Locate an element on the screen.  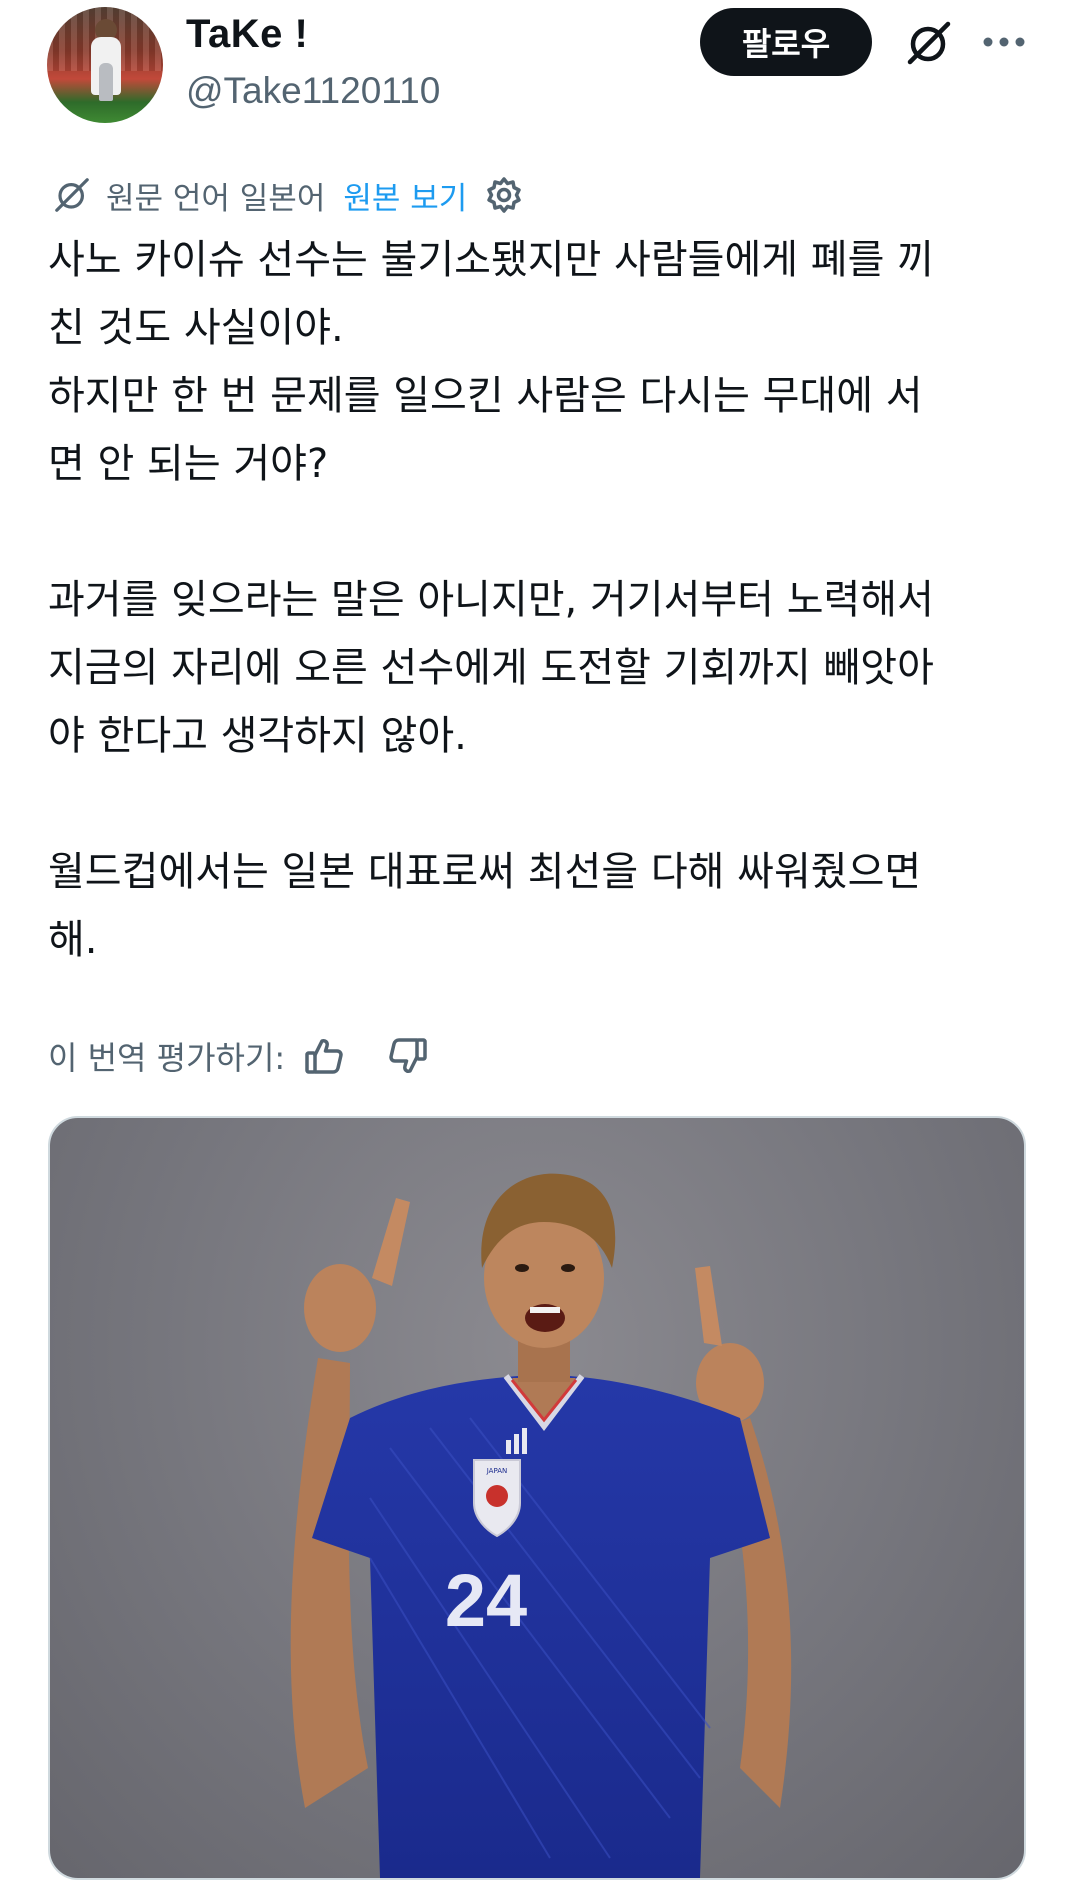
jersey-number: 24 is located at coordinates (486, 1600).